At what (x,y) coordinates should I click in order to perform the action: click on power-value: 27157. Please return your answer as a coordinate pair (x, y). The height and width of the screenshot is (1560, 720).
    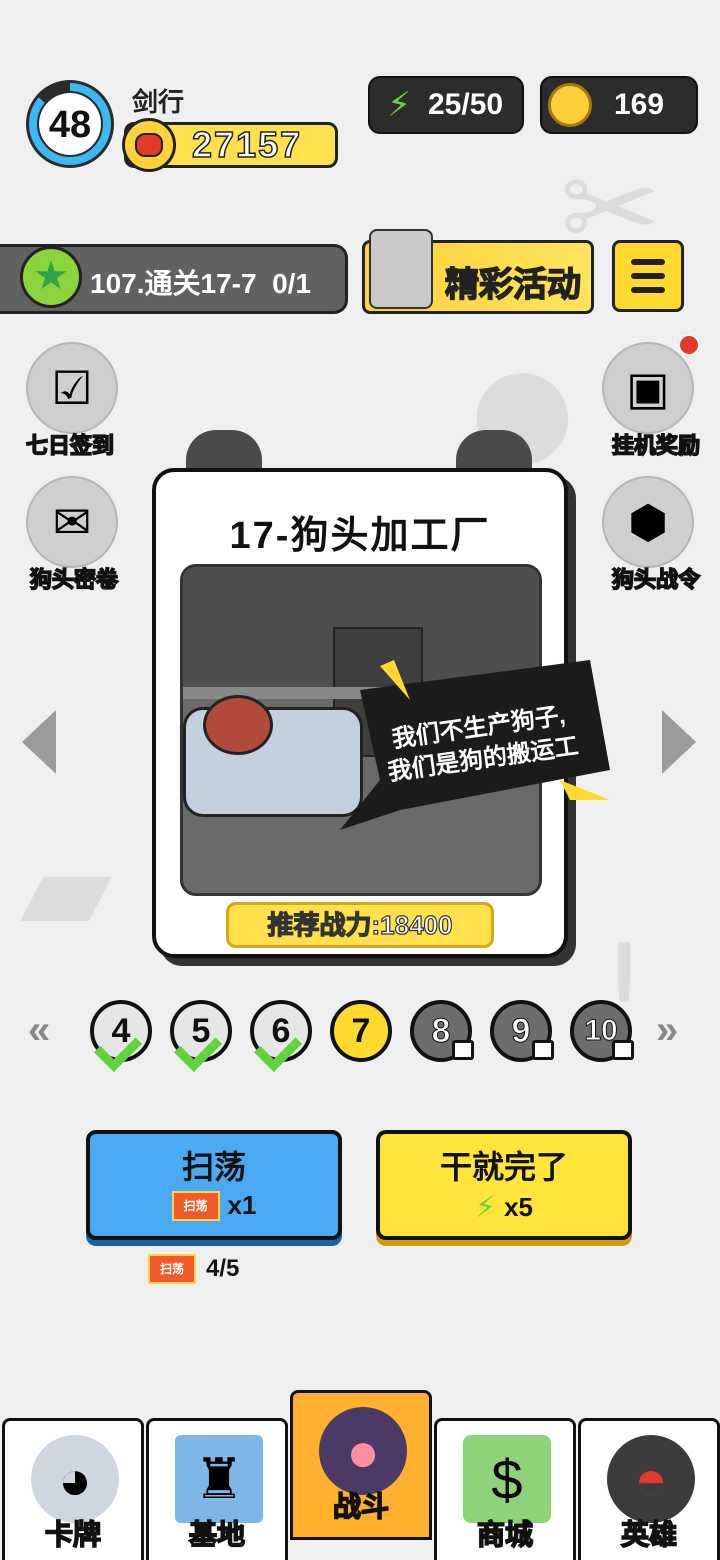
    Looking at the image, I should click on (247, 144).